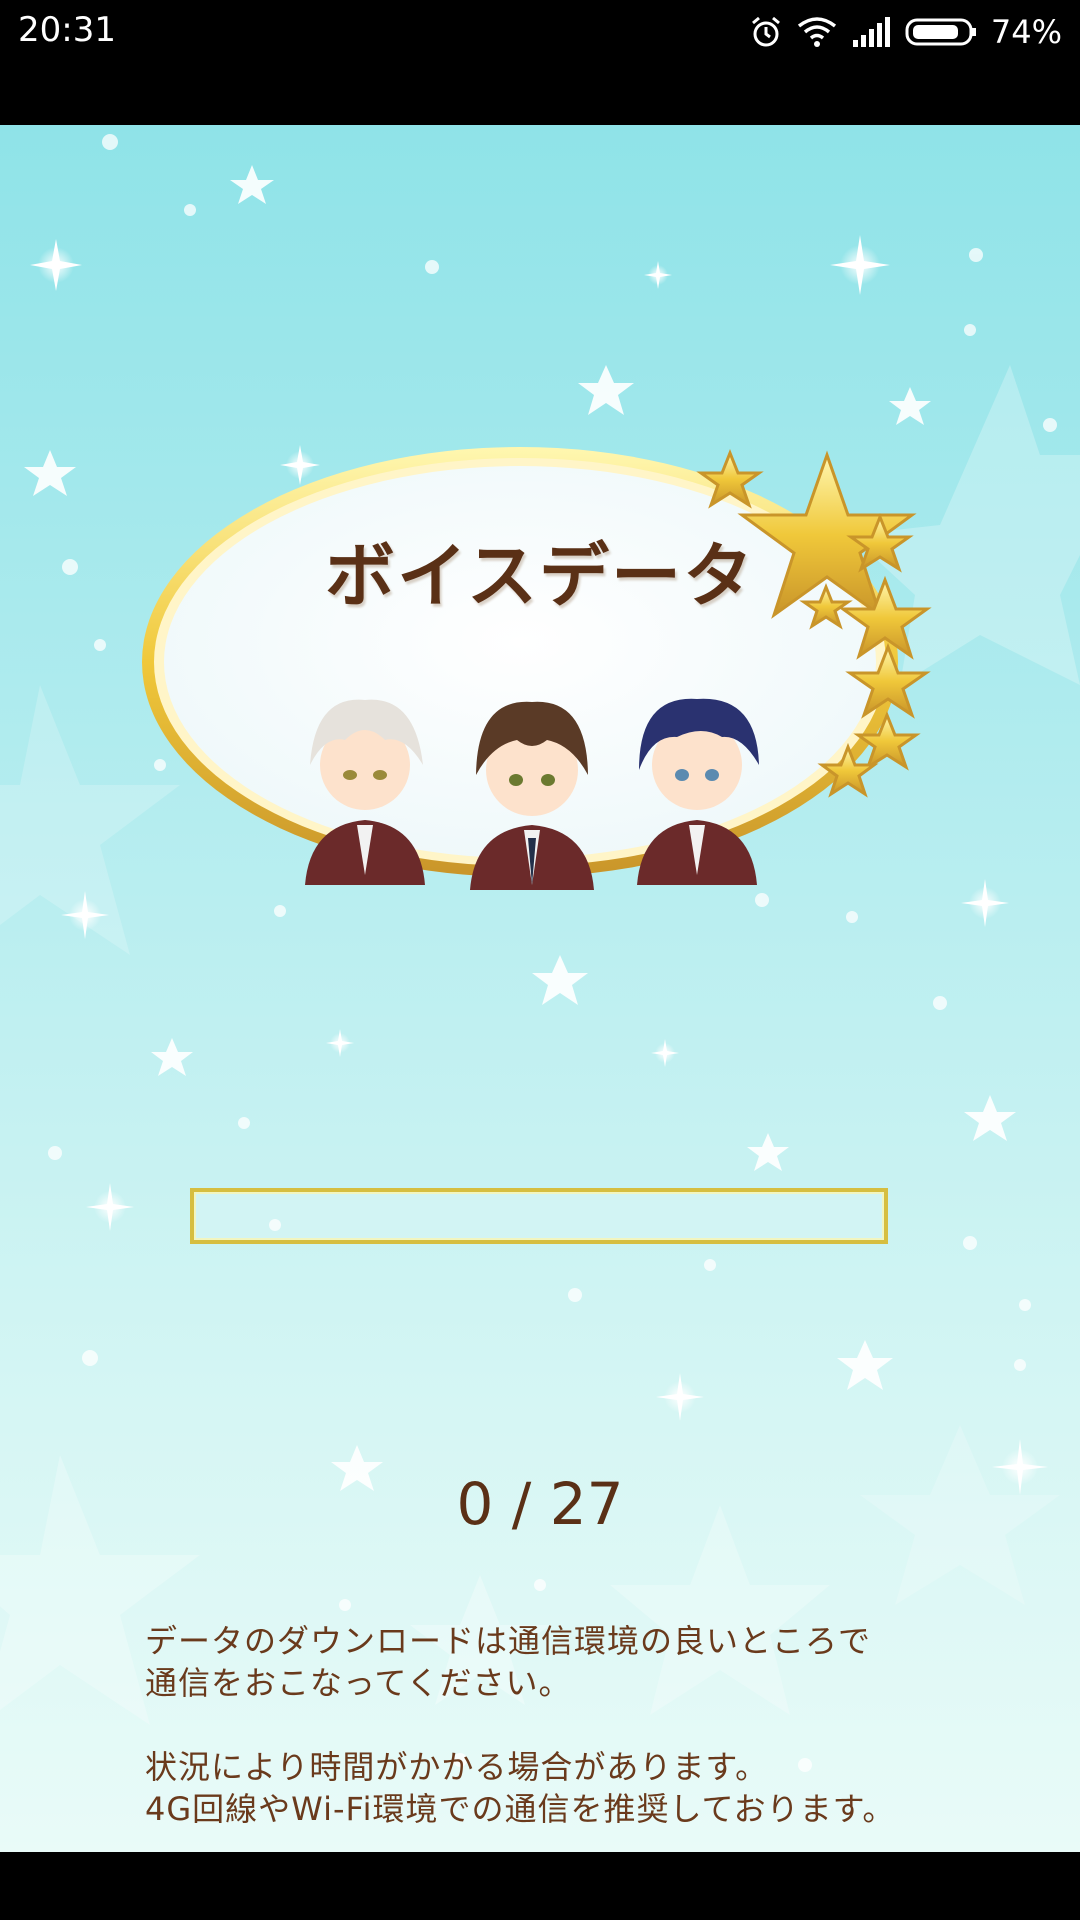 Image resolution: width=1080 pixels, height=1920 pixels. What do you see at coordinates (540, 1886) in the screenshot?
I see `navigation-bar` at bounding box center [540, 1886].